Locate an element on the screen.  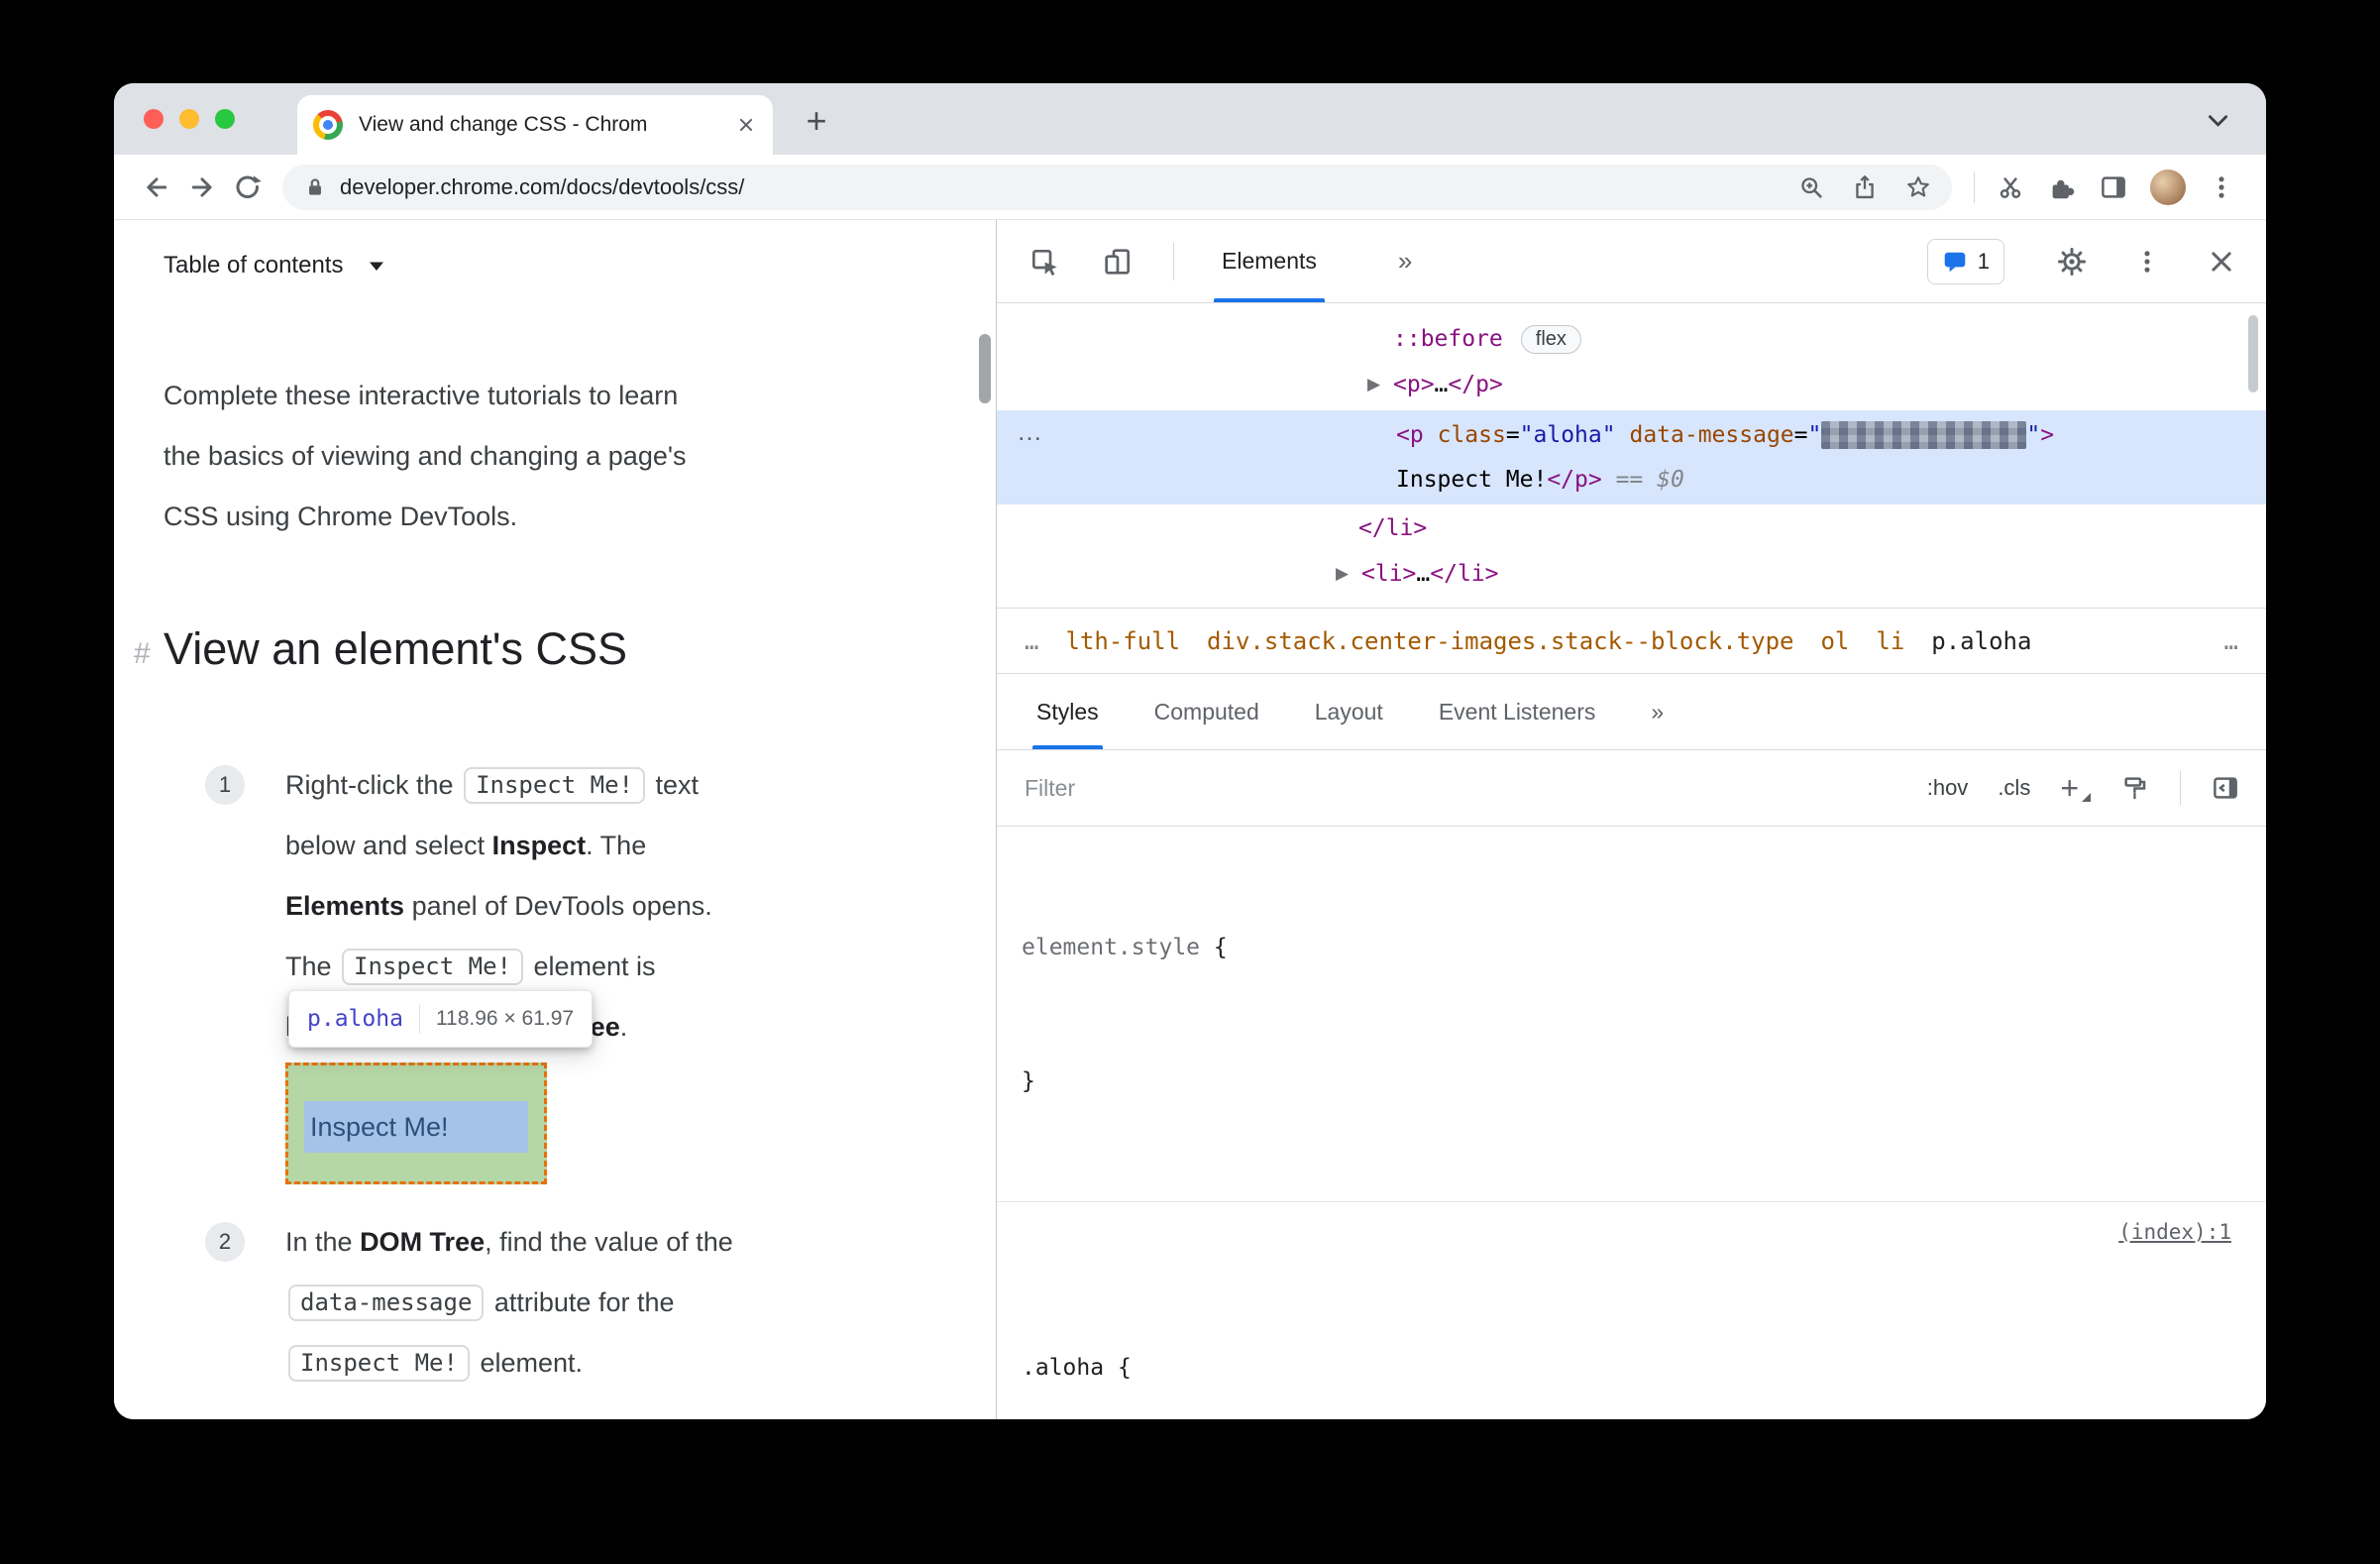
console-bubble-icon is located at coordinates (1955, 262).